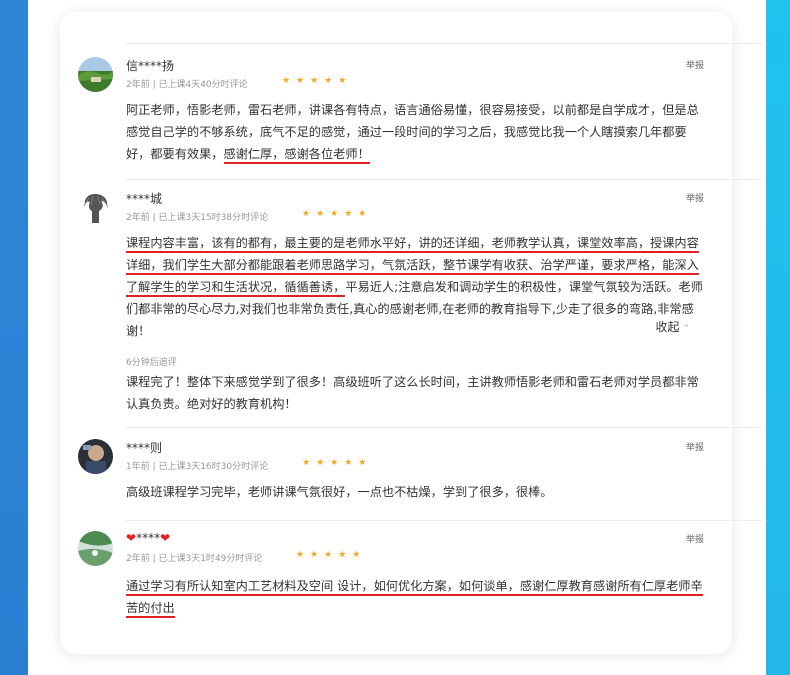 This screenshot has width=790, height=675. Describe the element at coordinates (144, 448) in the screenshot. I see `username: ****则` at that location.